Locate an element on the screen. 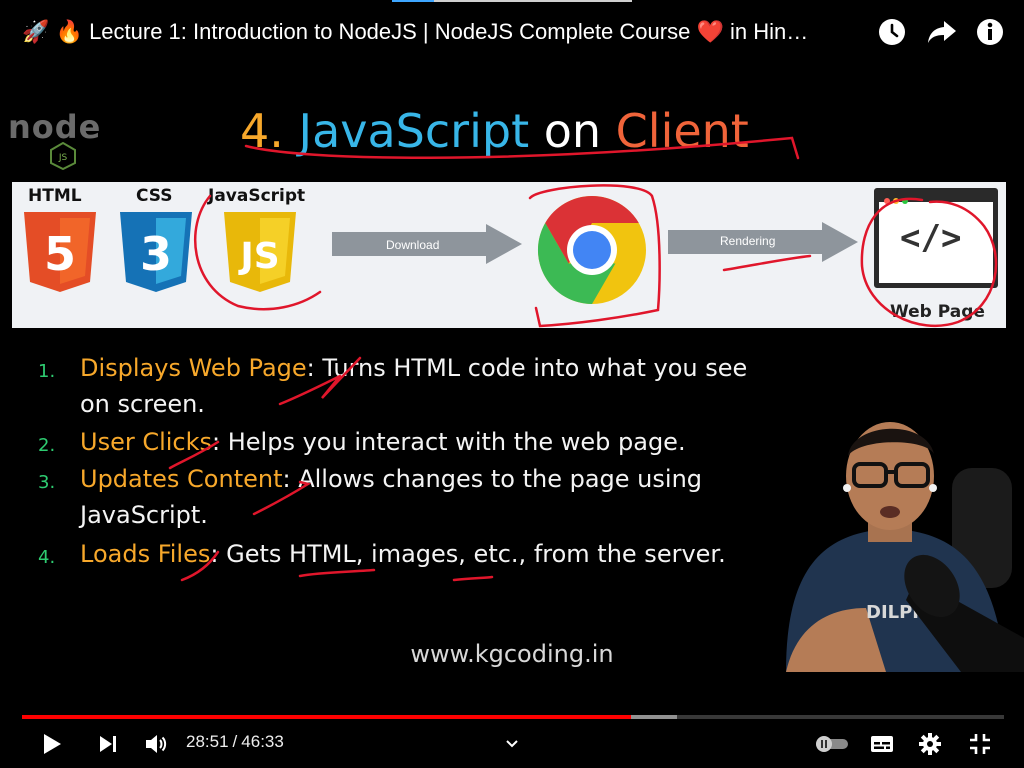 Image resolution: width=1024 pixels, height=768 pixels. subtitles-button is located at coordinates (882, 744).